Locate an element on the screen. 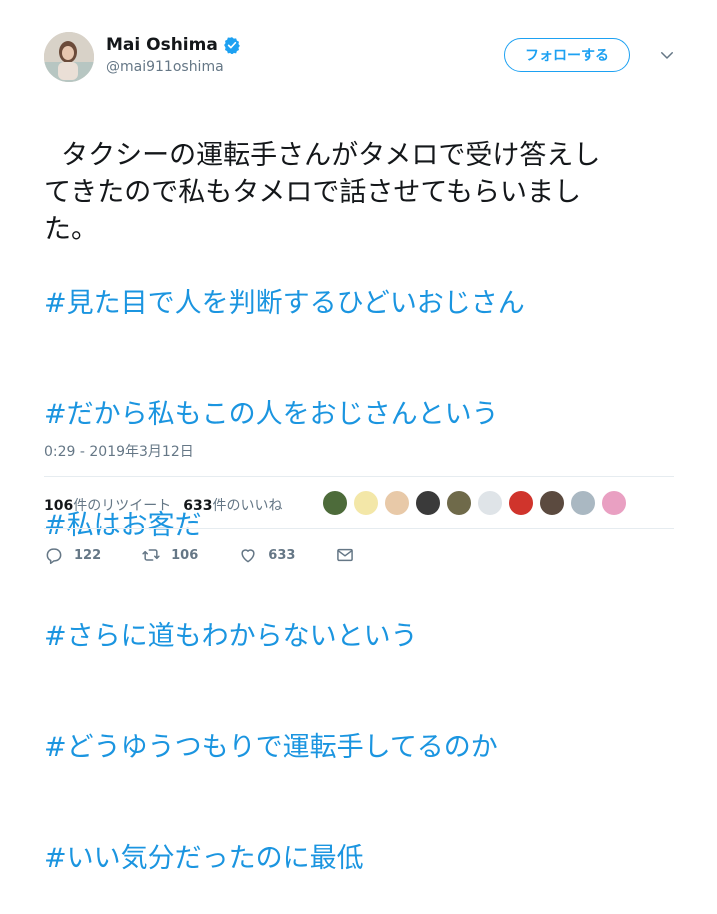 The image size is (717, 914). envelope-icon is located at coordinates (345, 555).